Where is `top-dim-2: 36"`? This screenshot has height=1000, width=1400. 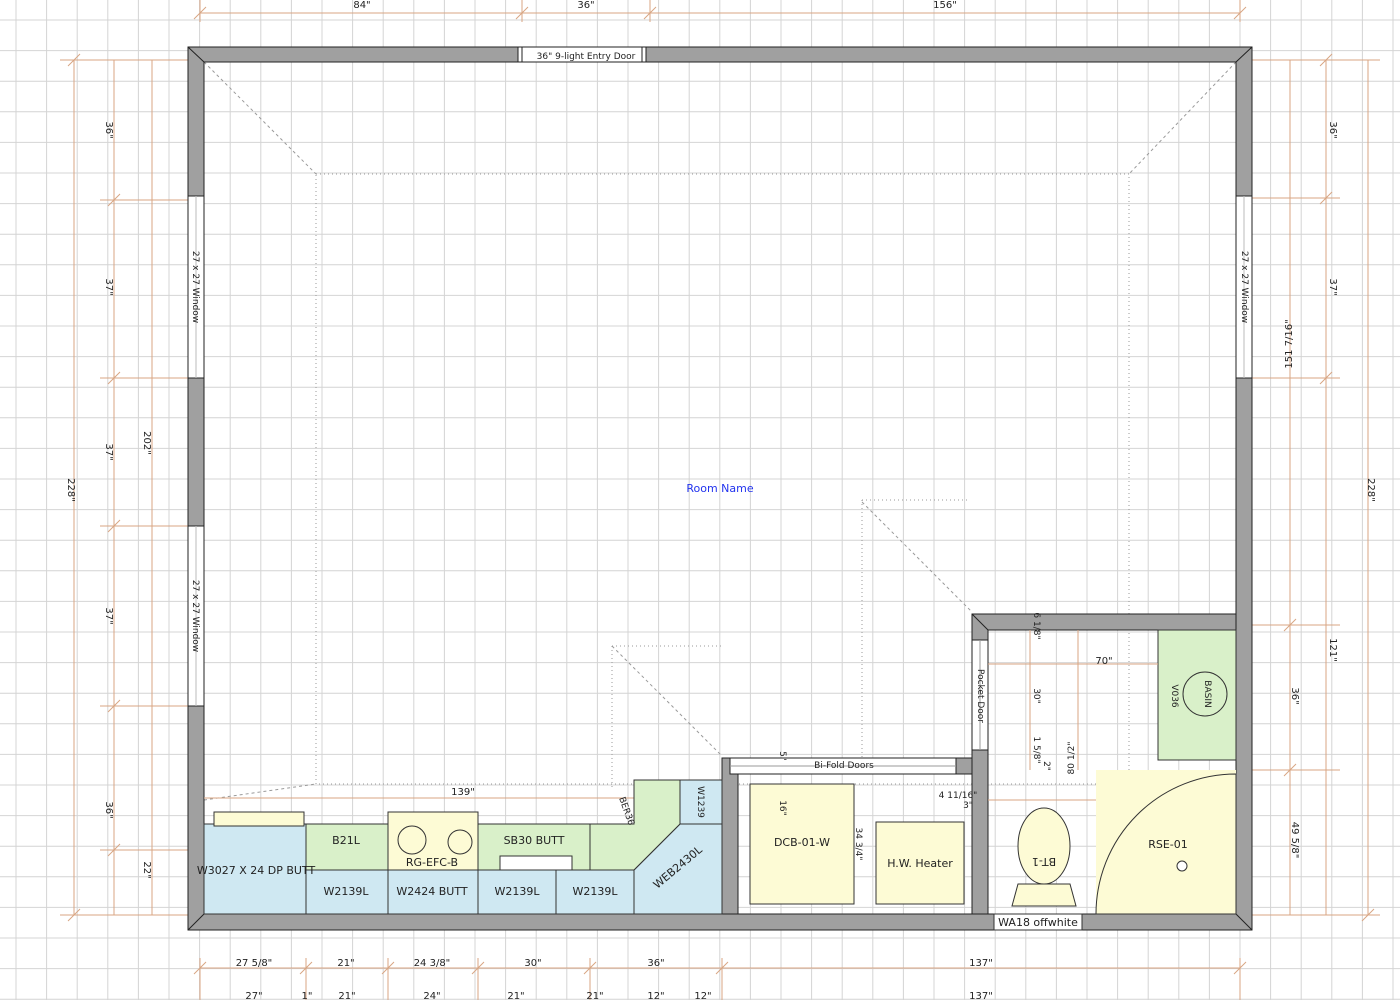
top-dim-2: 36" is located at coordinates (585, 5).